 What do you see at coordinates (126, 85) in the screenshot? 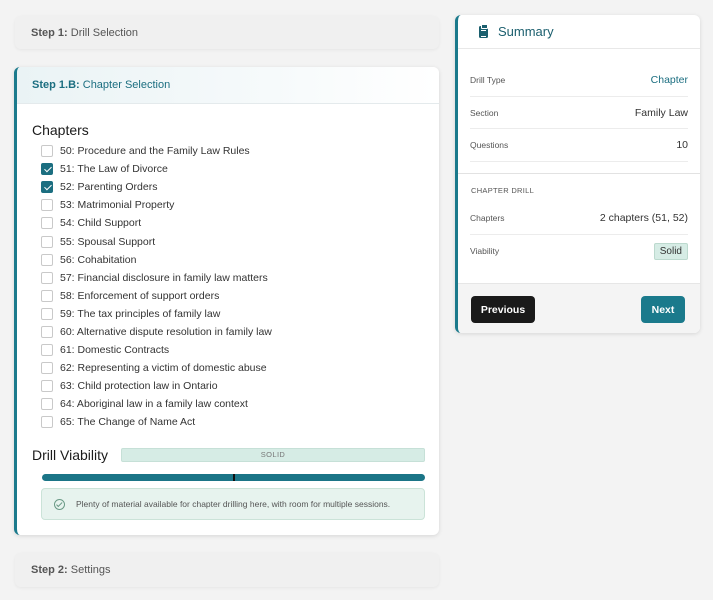
I see `step-1b-label: Chapter Selection` at bounding box center [126, 85].